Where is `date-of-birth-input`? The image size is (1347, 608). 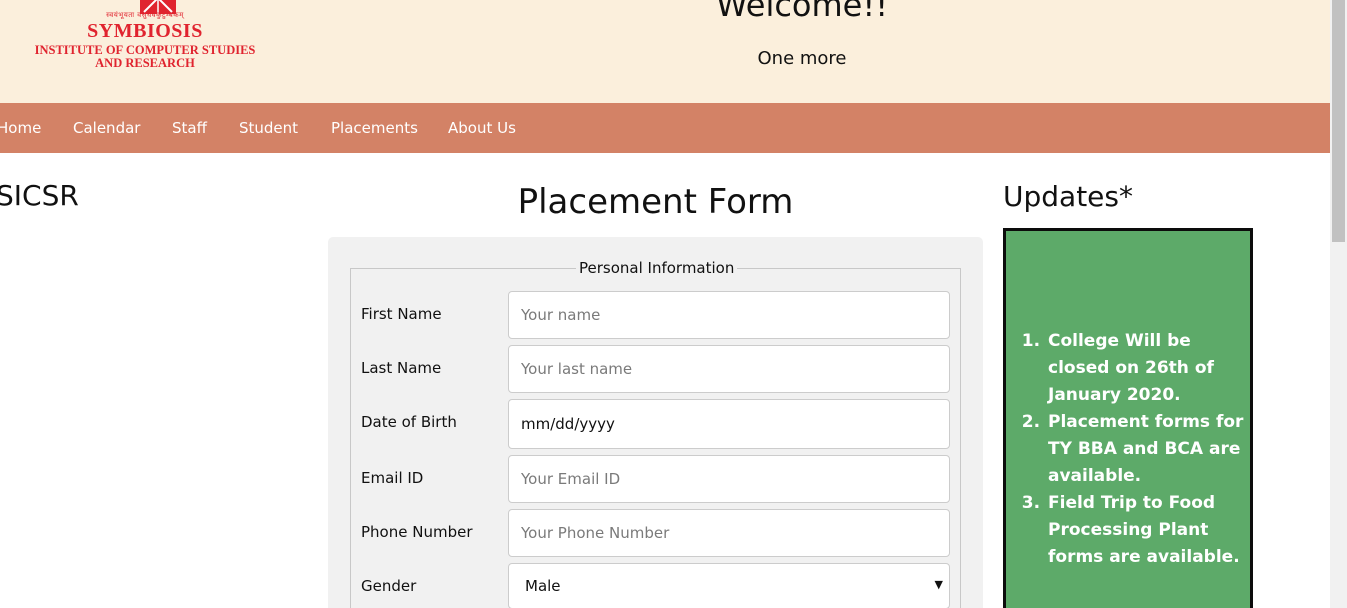
date-of-birth-input is located at coordinates (729, 424).